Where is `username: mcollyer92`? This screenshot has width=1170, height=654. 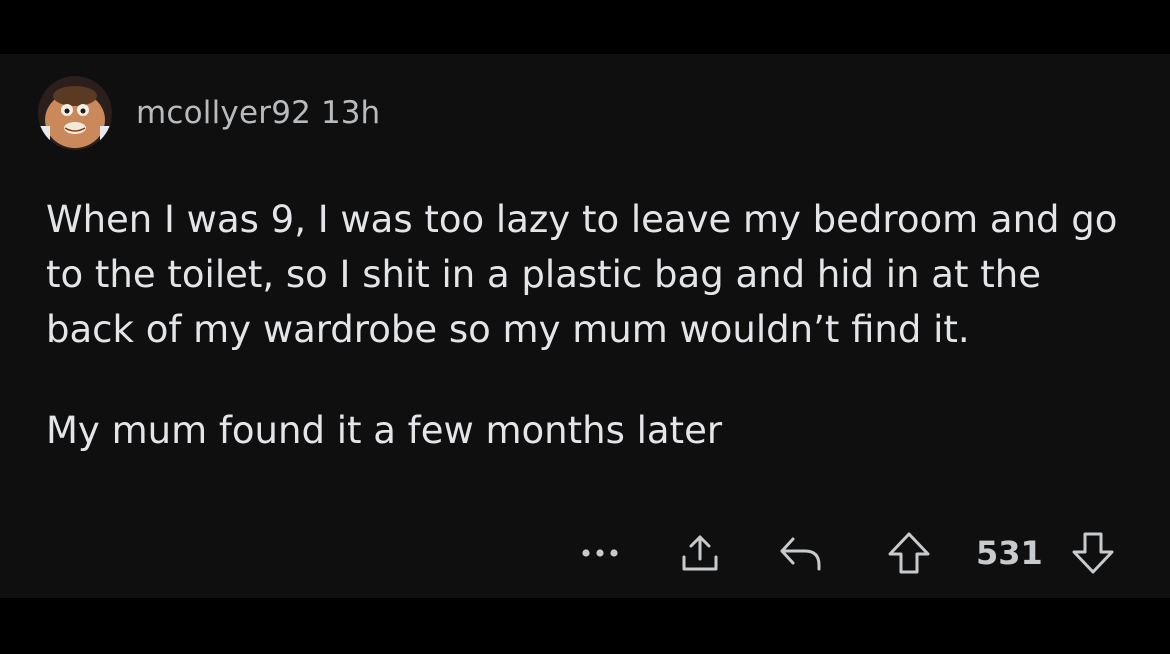 username: mcollyer92 is located at coordinates (223, 113).